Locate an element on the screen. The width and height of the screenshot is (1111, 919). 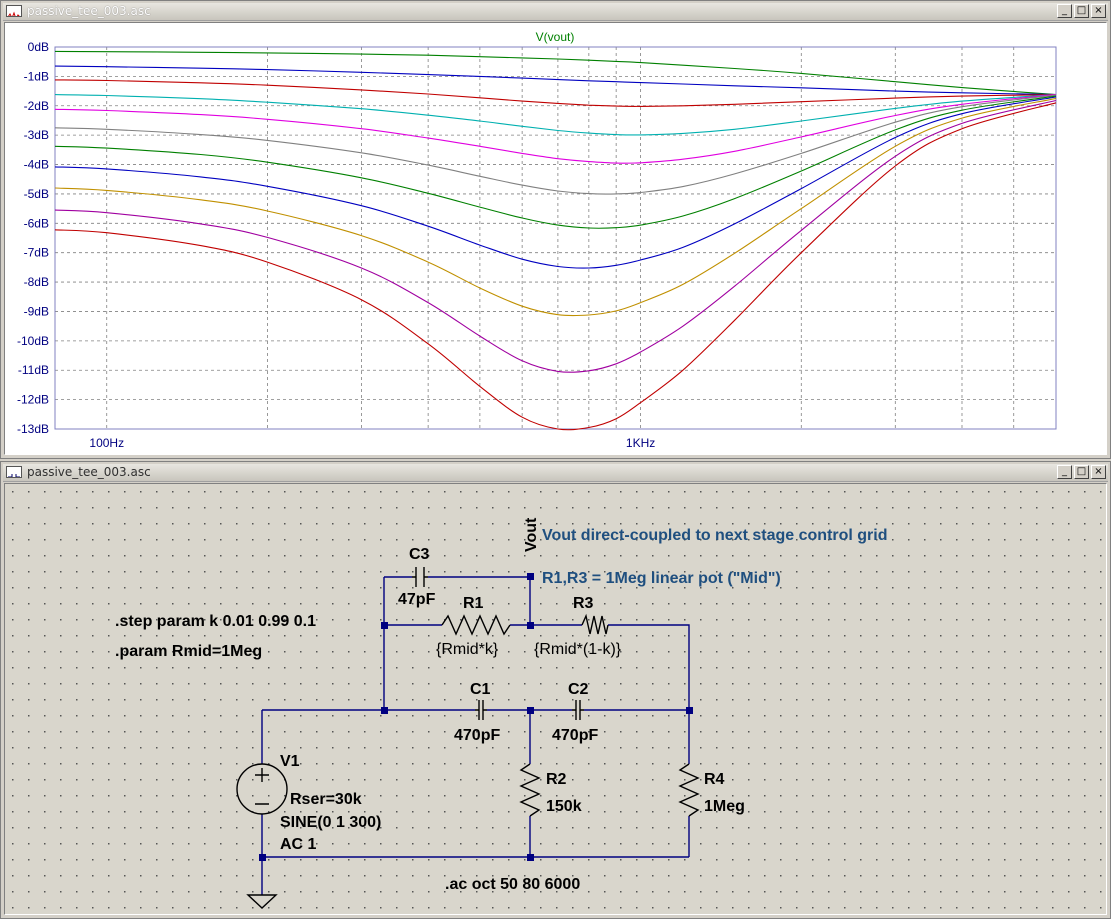
r4-name: R4 is located at coordinates (714, 779).